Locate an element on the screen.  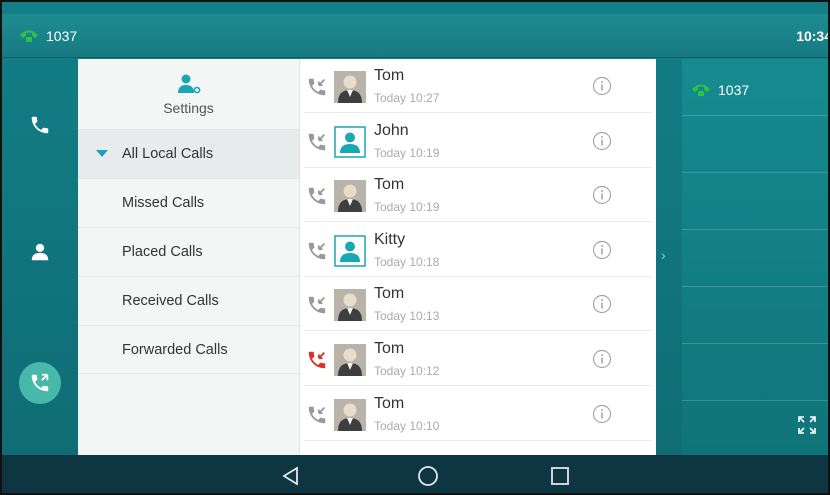
call-log-row: John Today 10:19 is located at coordinates (478, 141).